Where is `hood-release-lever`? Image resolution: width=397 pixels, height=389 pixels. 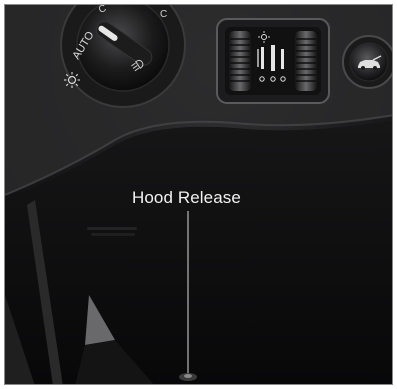
hood-release-lever is located at coordinates (188, 377).